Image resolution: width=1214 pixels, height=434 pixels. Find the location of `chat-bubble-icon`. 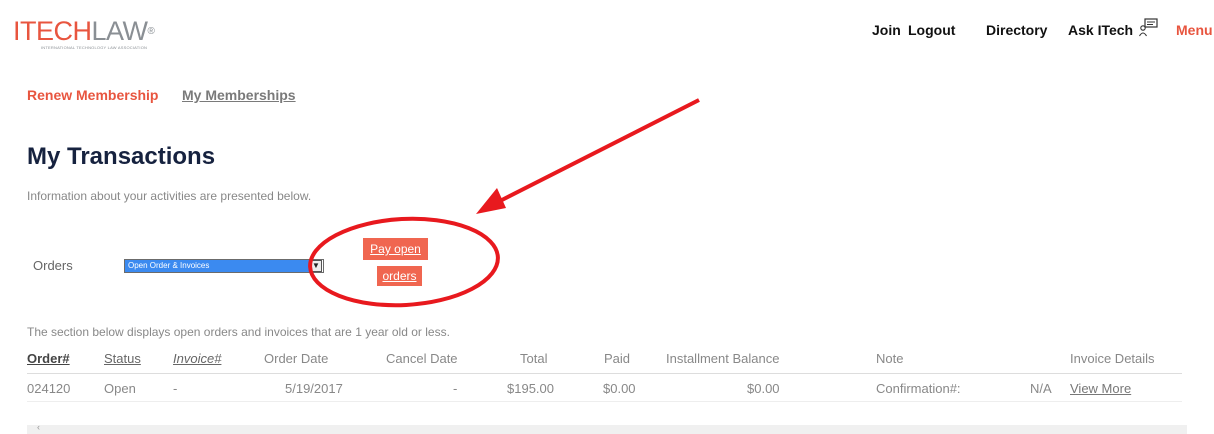

chat-bubble-icon is located at coordinates (1148, 28).